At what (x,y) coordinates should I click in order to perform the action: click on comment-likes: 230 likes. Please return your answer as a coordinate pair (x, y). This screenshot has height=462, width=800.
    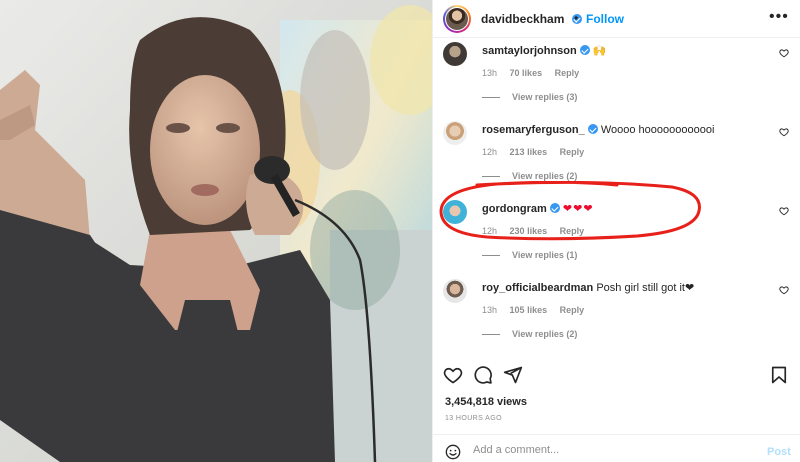
    Looking at the image, I should click on (529, 231).